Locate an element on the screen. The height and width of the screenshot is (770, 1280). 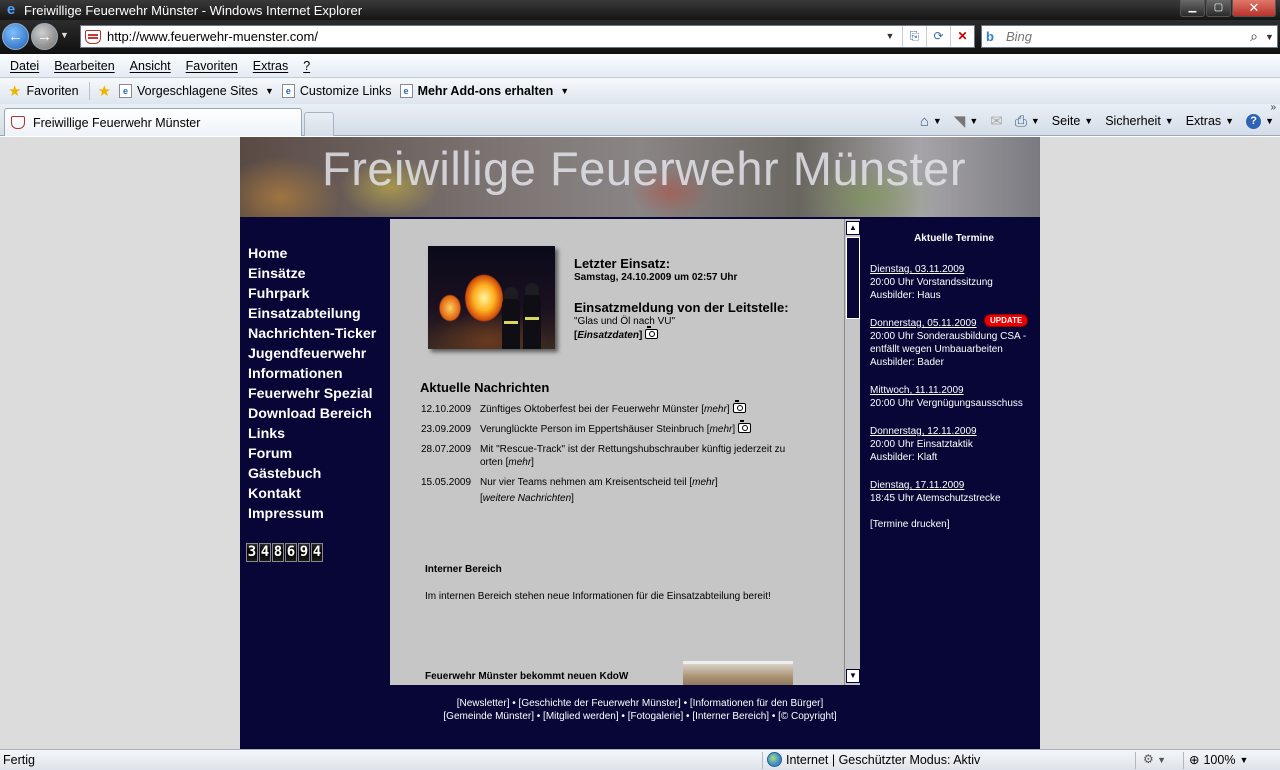
back-button: ← is located at coordinates (15, 36).